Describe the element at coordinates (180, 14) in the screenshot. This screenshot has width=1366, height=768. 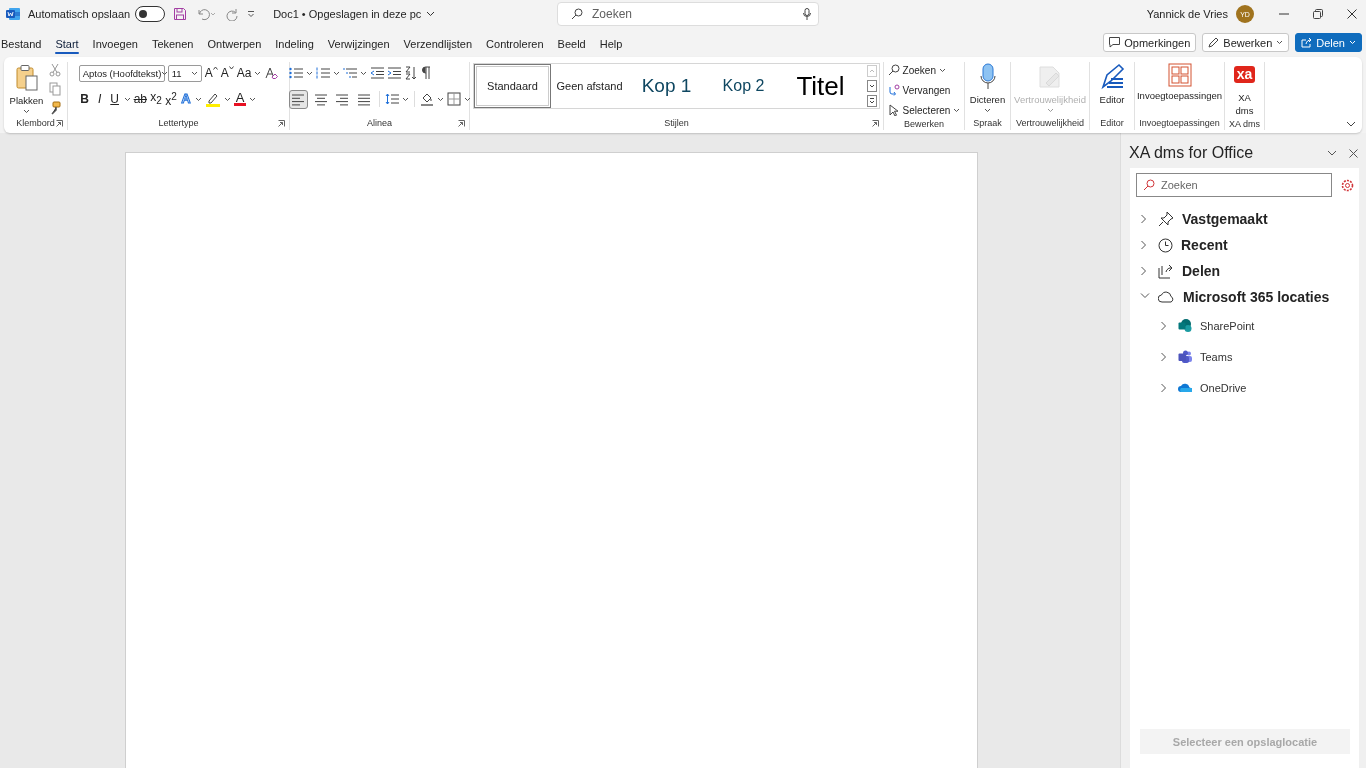
I see `save-icon` at that location.